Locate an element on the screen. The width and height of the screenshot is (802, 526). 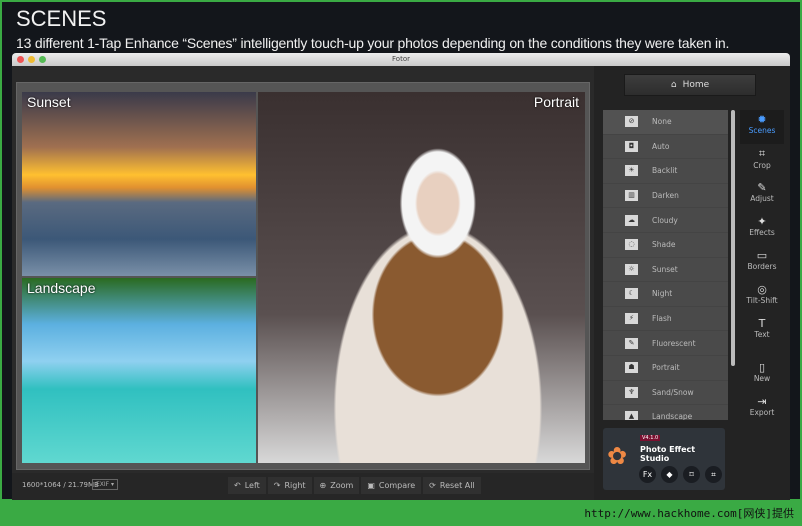
home-label: Home is located at coordinates (696, 85).